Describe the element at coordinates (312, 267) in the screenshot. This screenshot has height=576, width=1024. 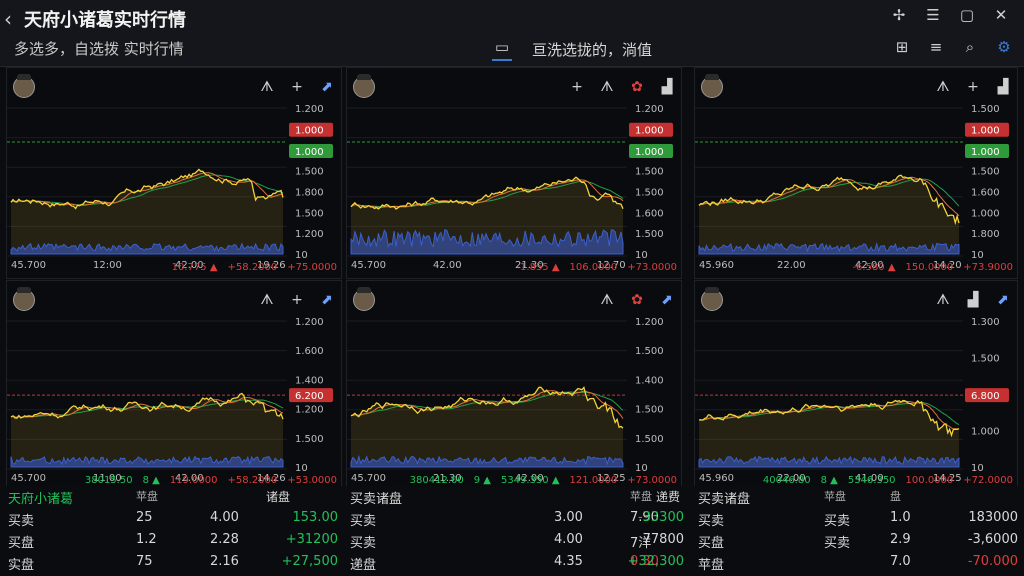
I see `footer-value: +75.0000` at that location.